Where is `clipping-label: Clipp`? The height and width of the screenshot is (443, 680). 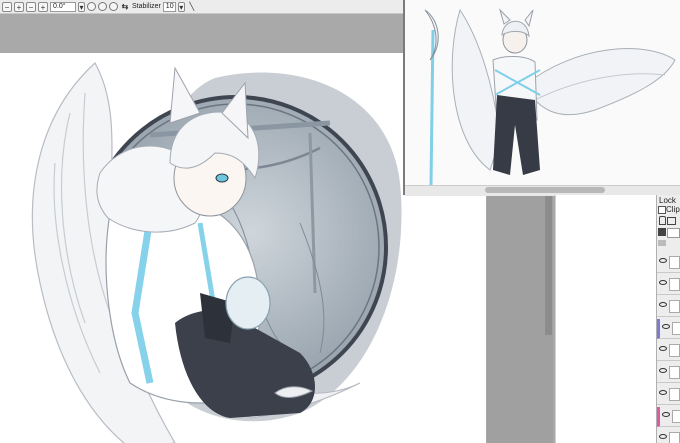 clipping-label: Clipp is located at coordinates (673, 209).